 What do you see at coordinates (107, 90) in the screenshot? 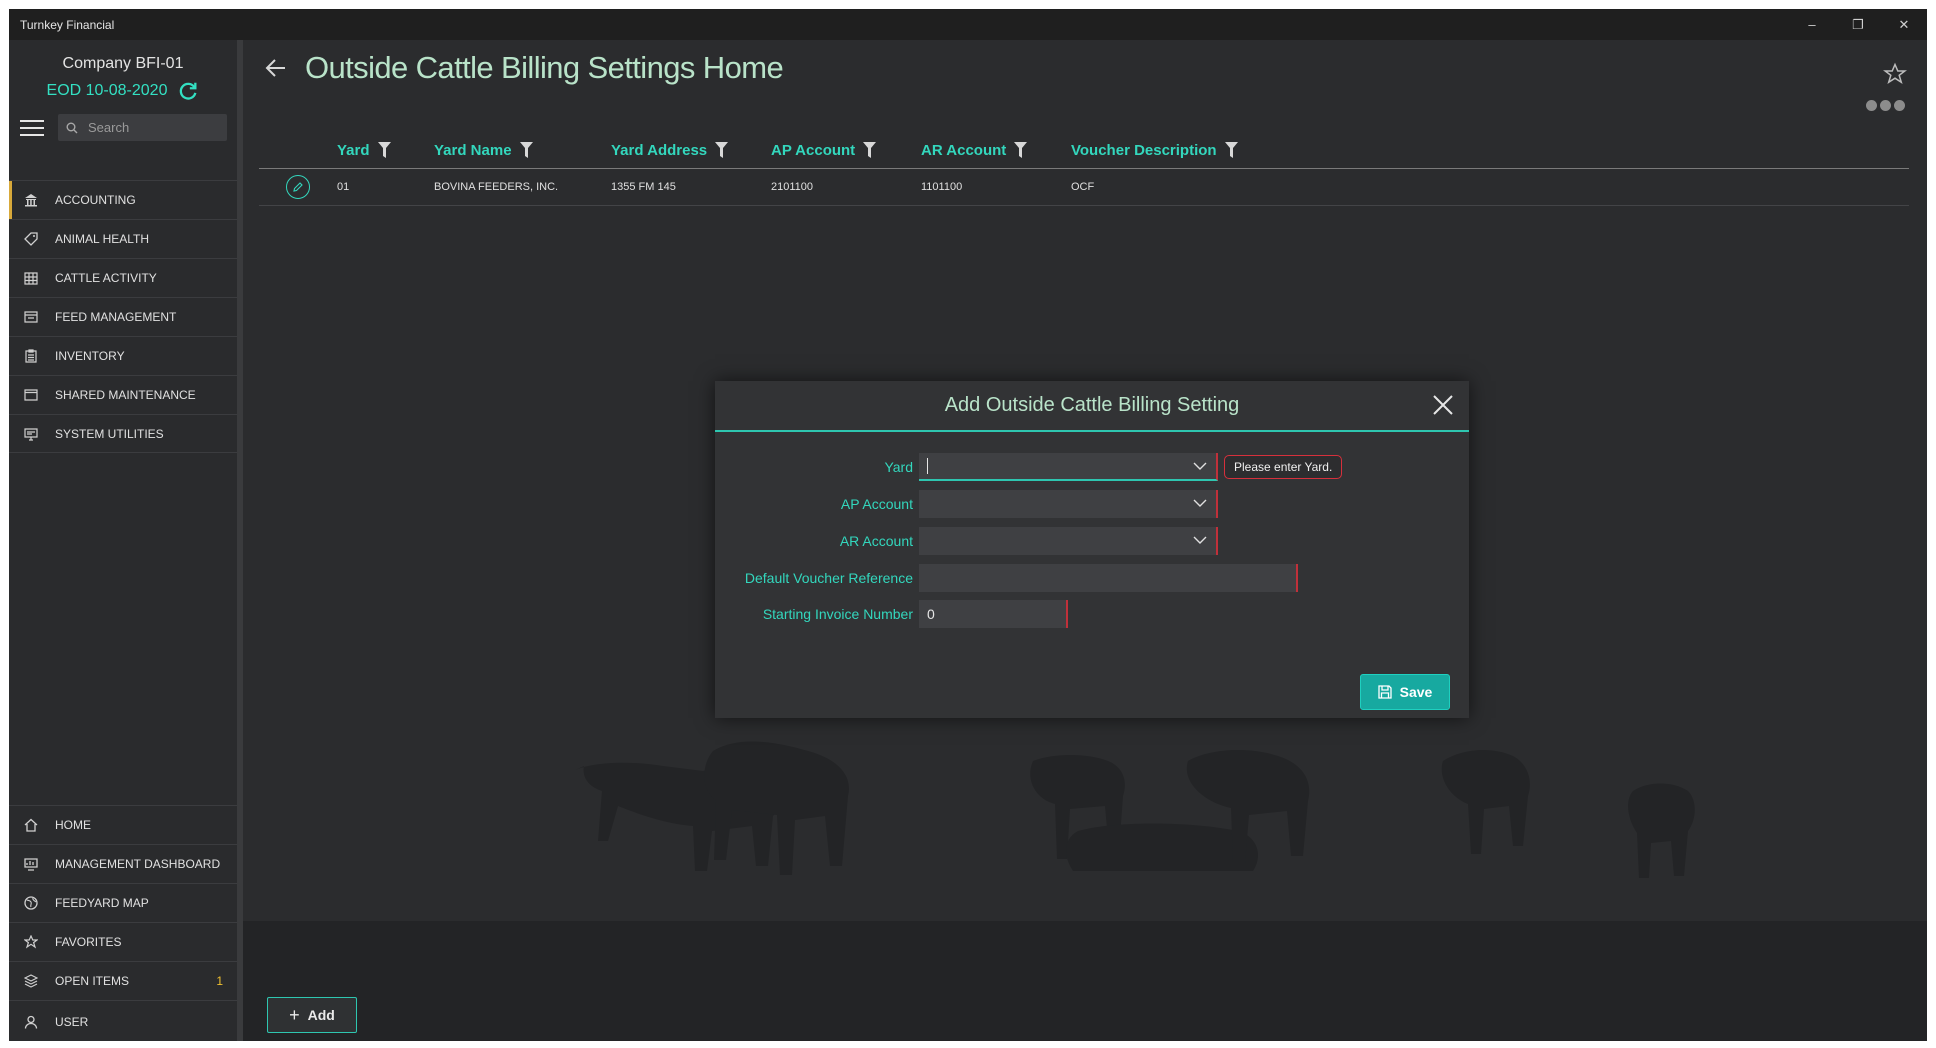
I see `eod-date: EOD 10-08-2020` at bounding box center [107, 90].